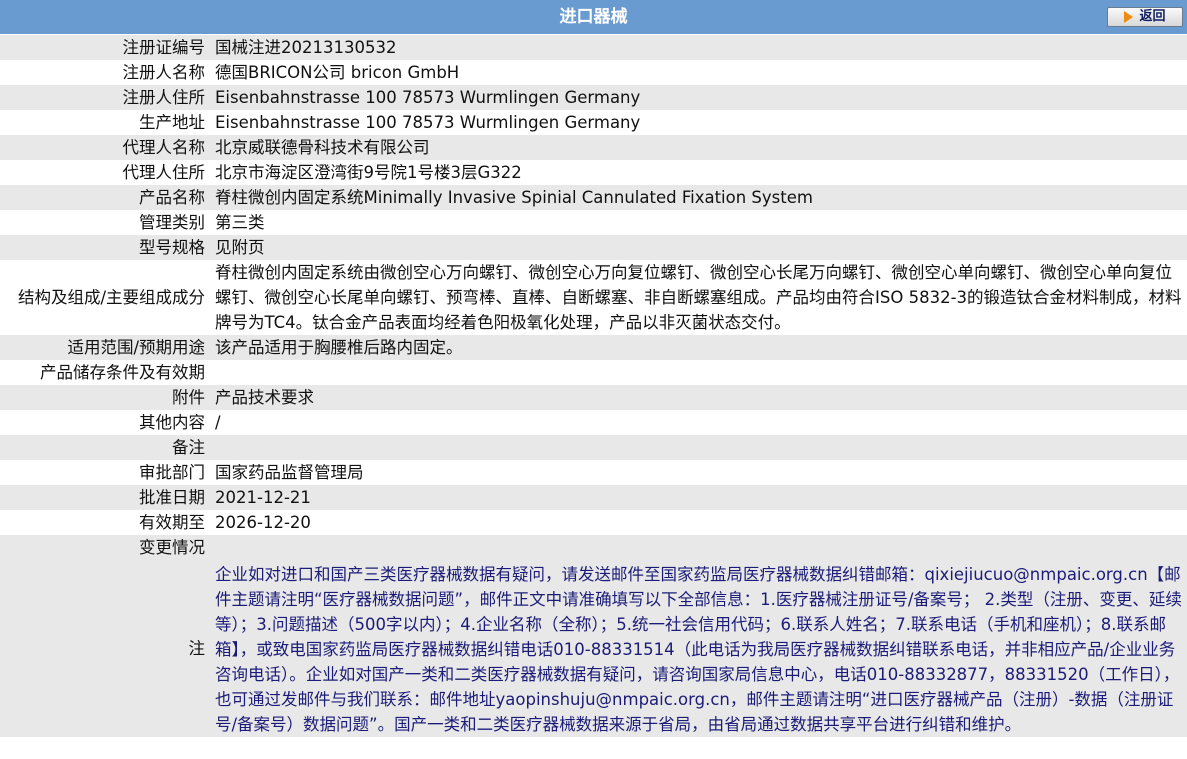  I want to click on page-header: 进口器械 返回, so click(593, 17).